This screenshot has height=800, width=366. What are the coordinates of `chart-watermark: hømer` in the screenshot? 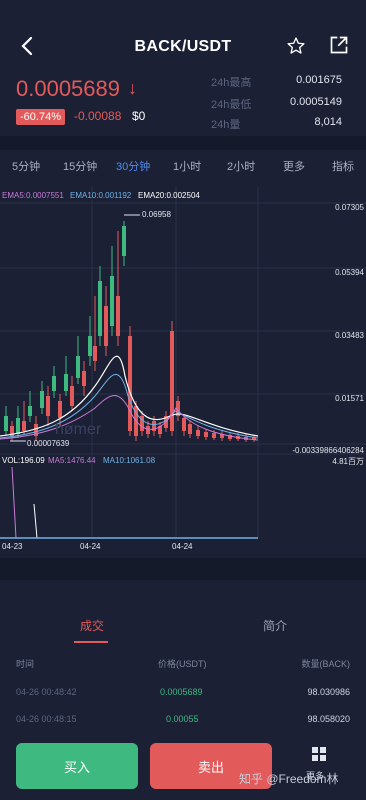 It's located at (78, 429).